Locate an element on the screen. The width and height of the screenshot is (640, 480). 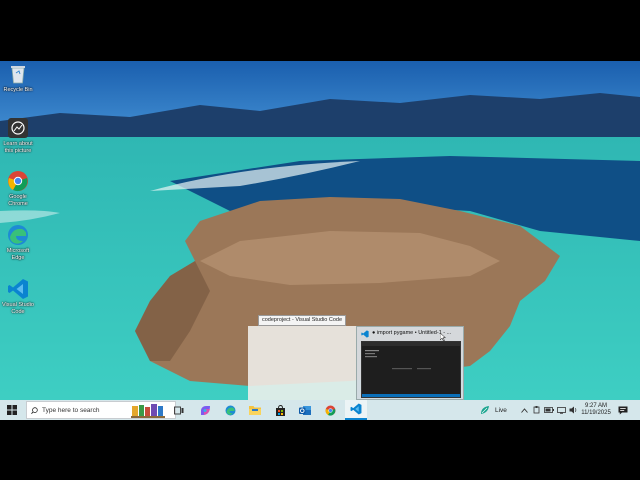
desktop-icon-vscode: Visual Studio Code is located at coordinates (18, 296).